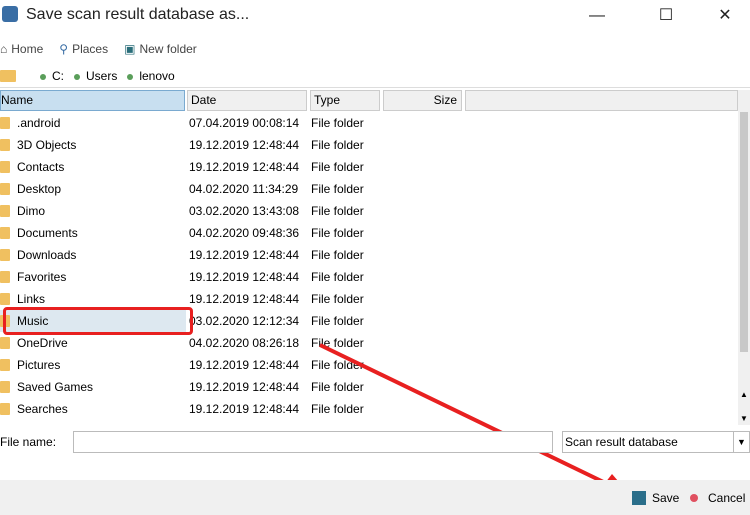 The image size is (750, 515). What do you see at coordinates (656, 442) in the screenshot?
I see `file-type-select: Scan result database ▼` at bounding box center [656, 442].